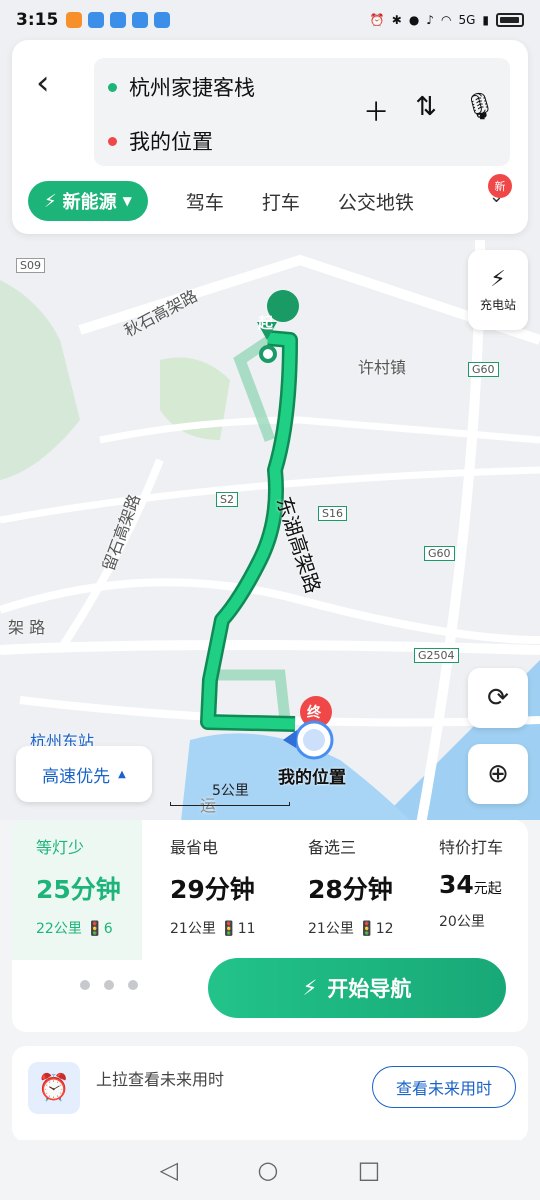  I want to click on battery-icon, so click(510, 20).